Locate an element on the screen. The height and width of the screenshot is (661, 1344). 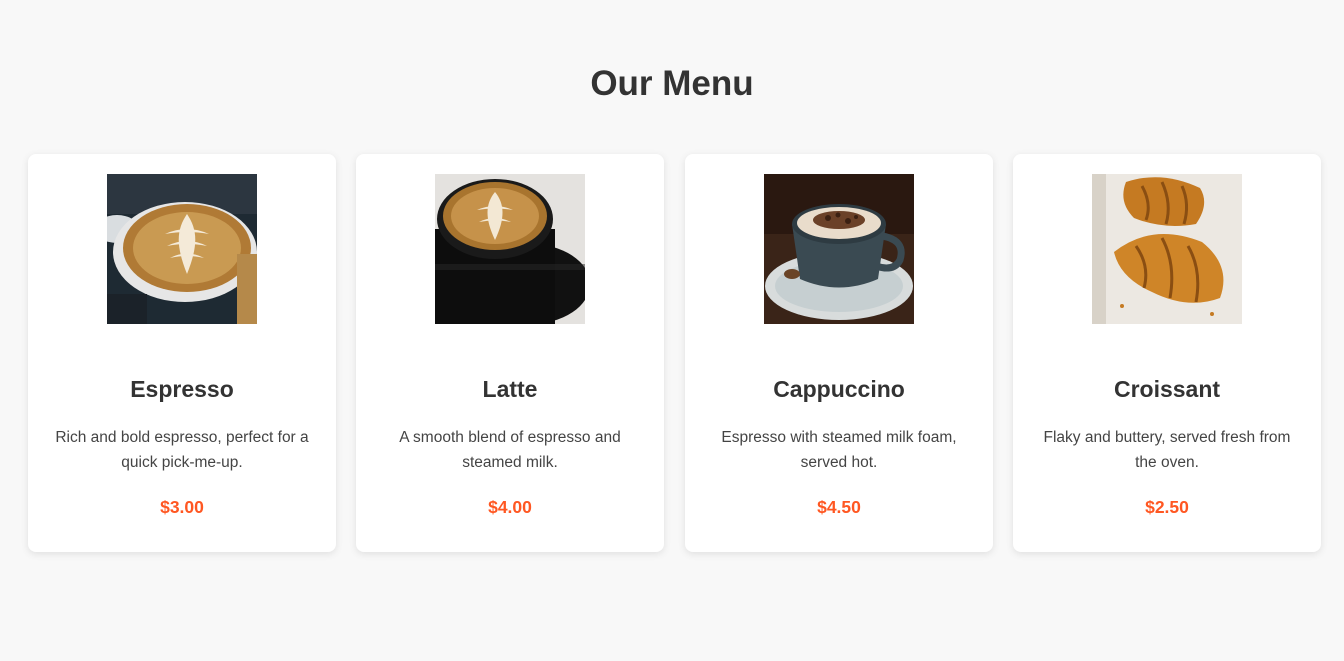
item-price: $4.50 is located at coordinates (839, 507).